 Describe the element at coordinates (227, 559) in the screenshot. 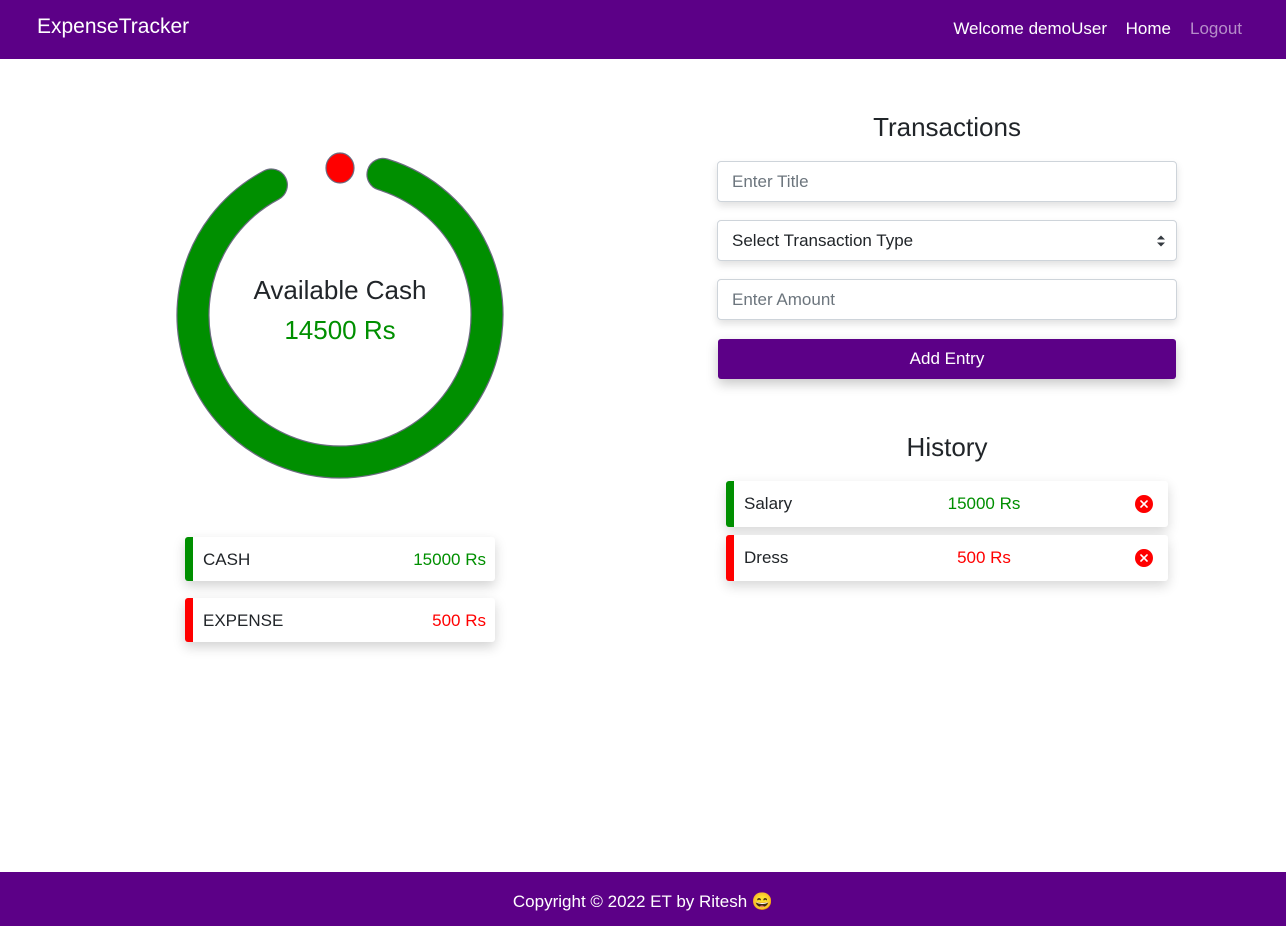

I see `summary-label: CASH` at that location.